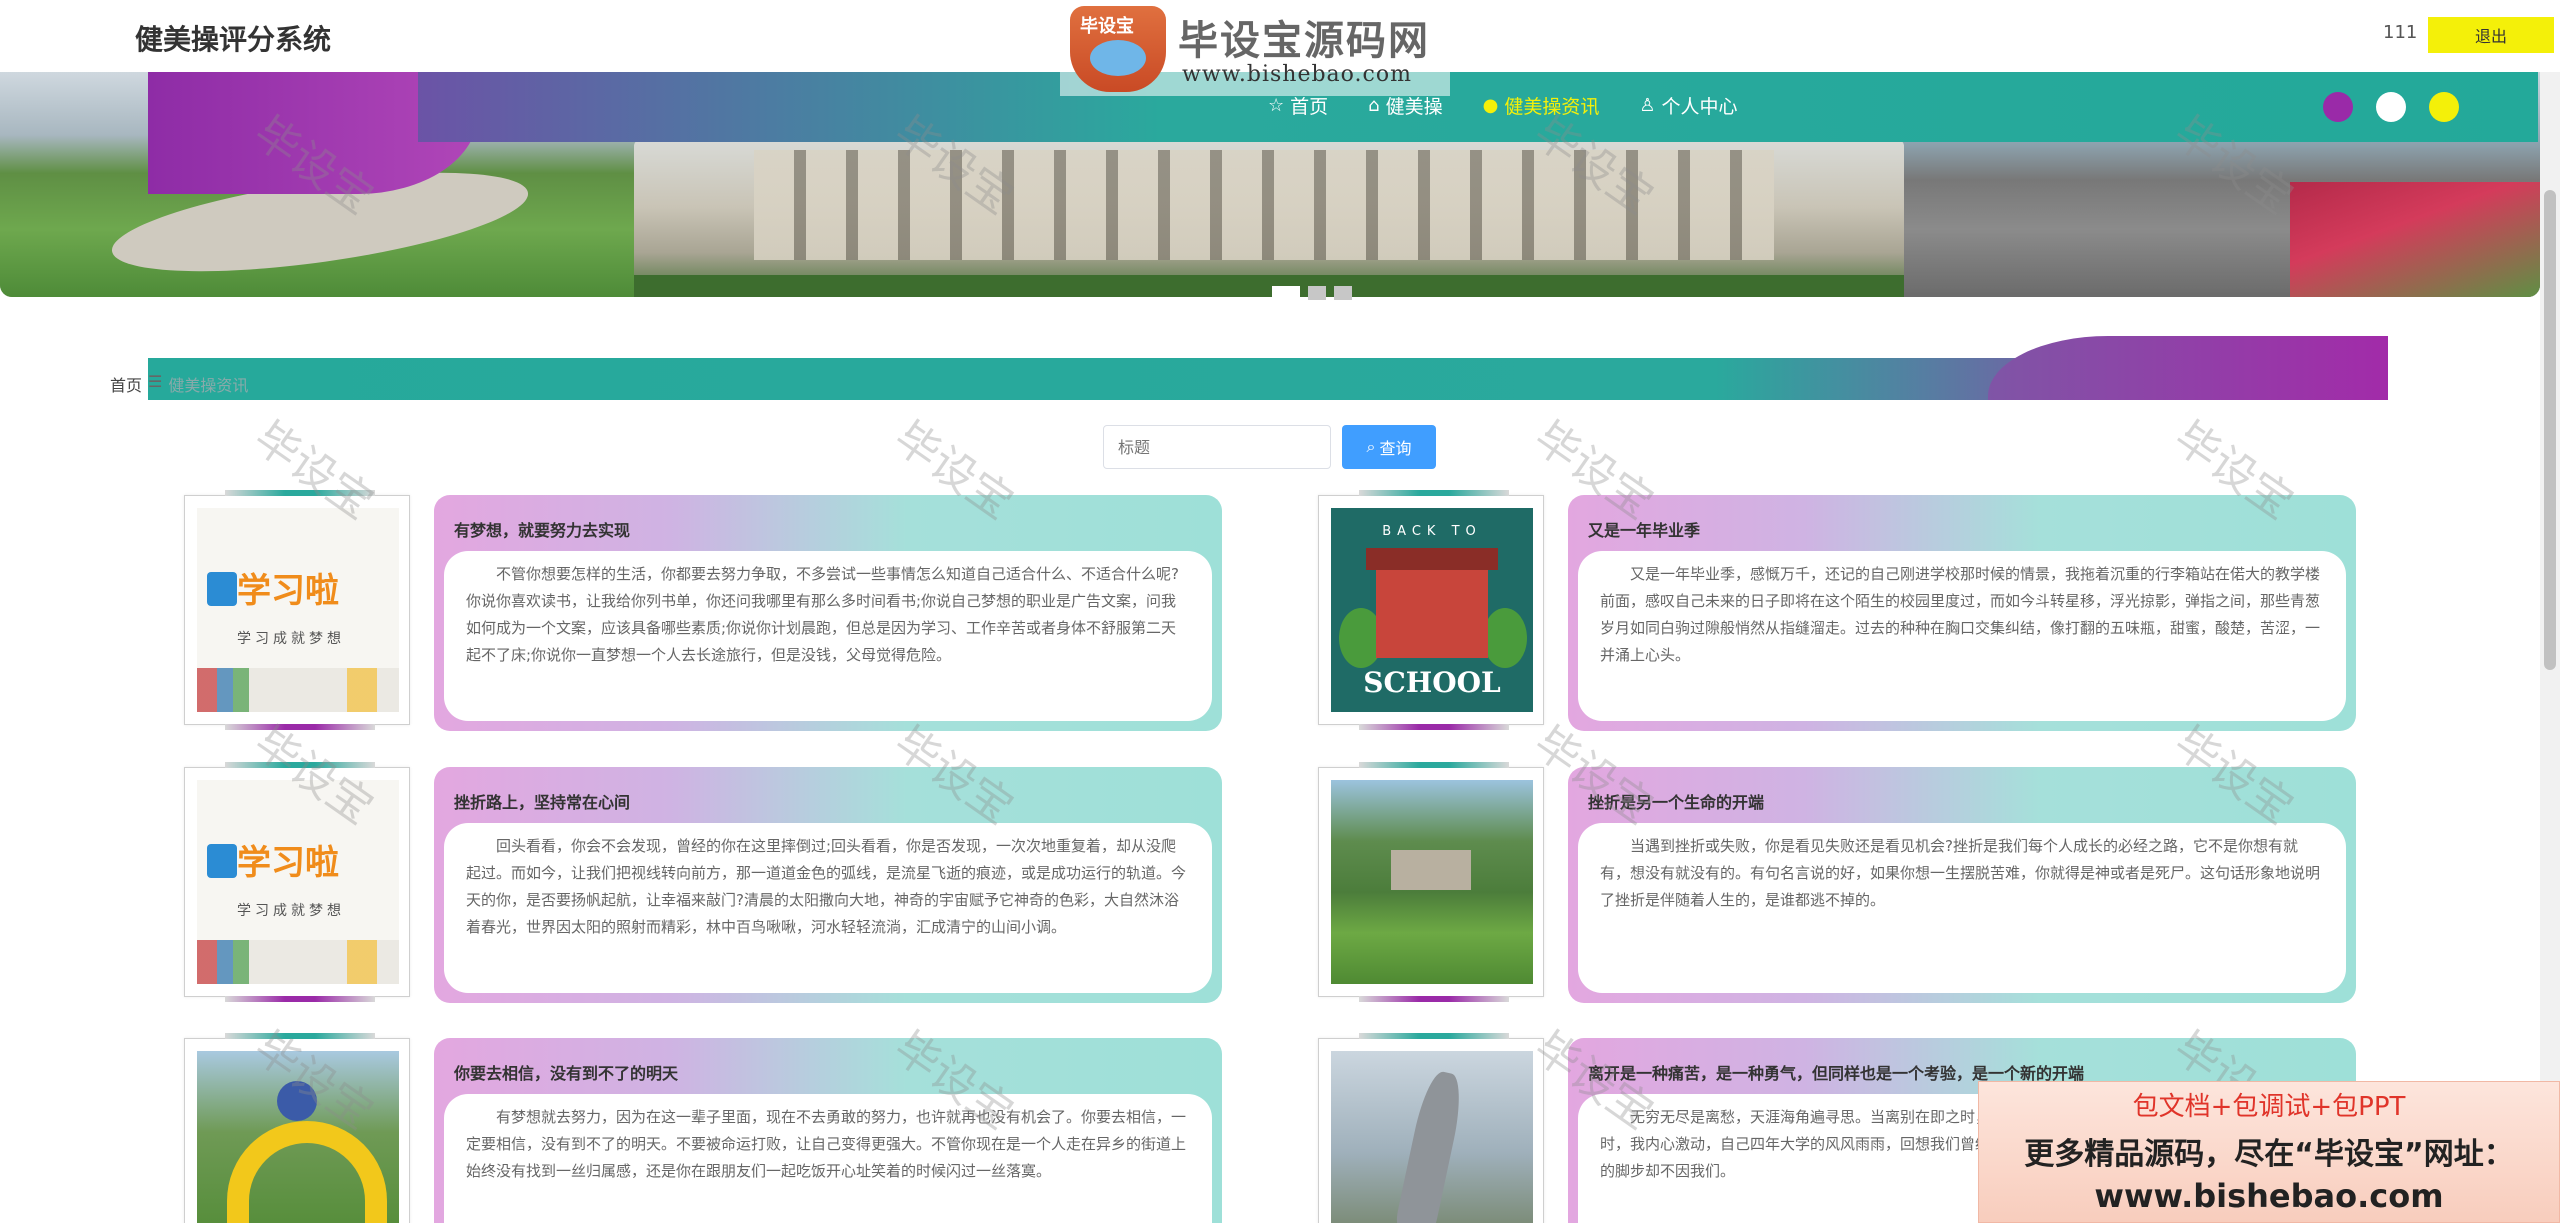  I want to click on nav-item-news: ● 健美操资讯, so click(1541, 105).